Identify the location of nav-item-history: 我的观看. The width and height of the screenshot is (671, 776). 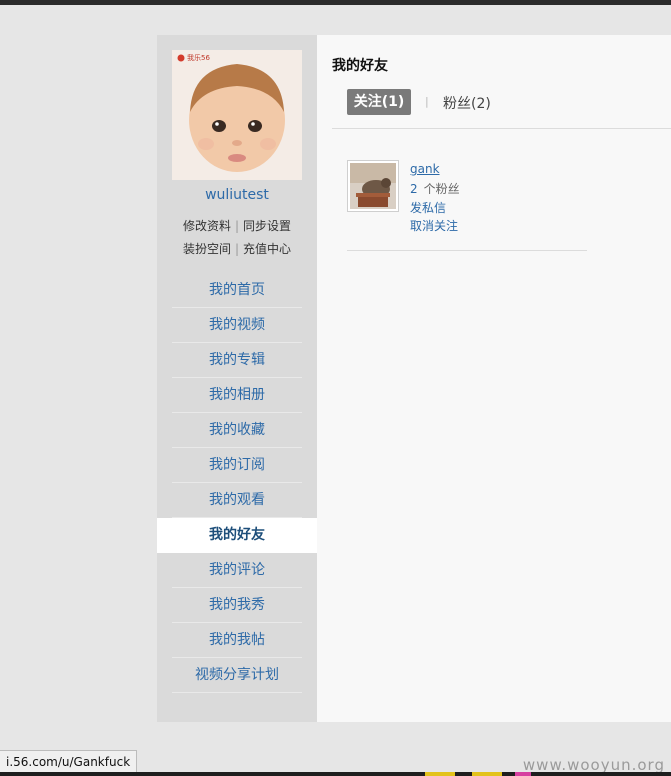
(237, 500).